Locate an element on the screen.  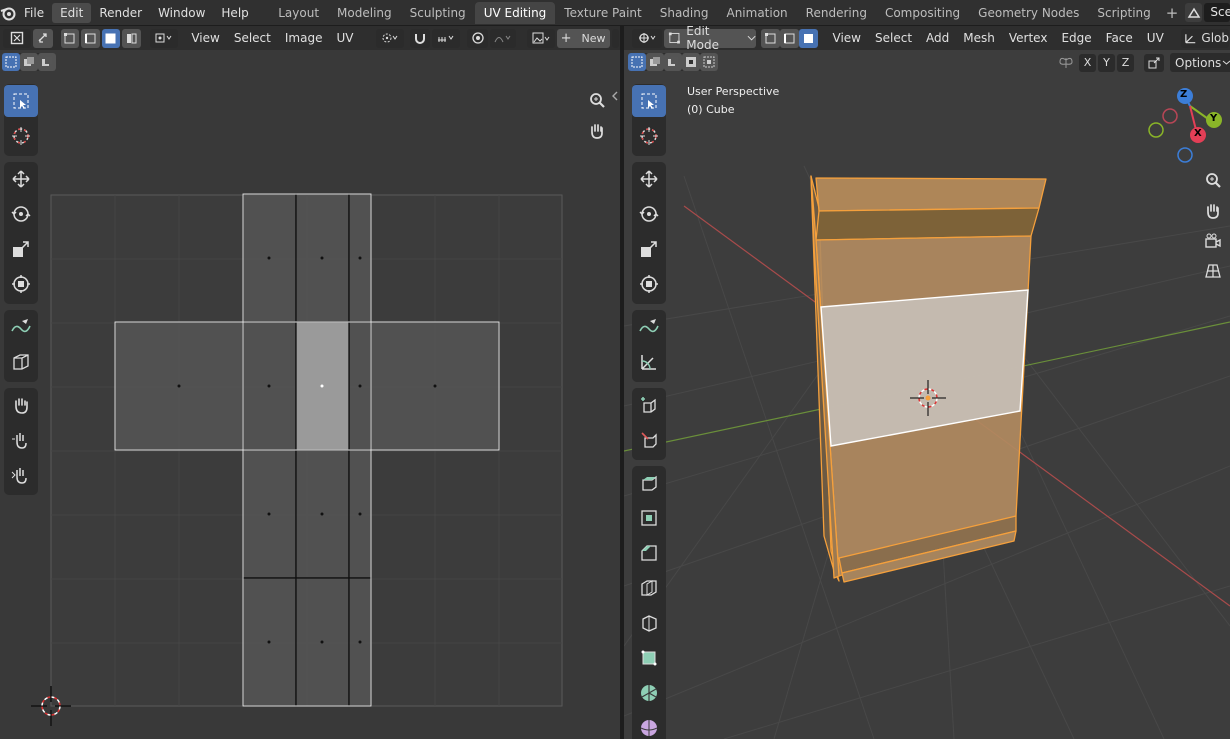
butterfly-mirror-icon is located at coordinates (1066, 63).